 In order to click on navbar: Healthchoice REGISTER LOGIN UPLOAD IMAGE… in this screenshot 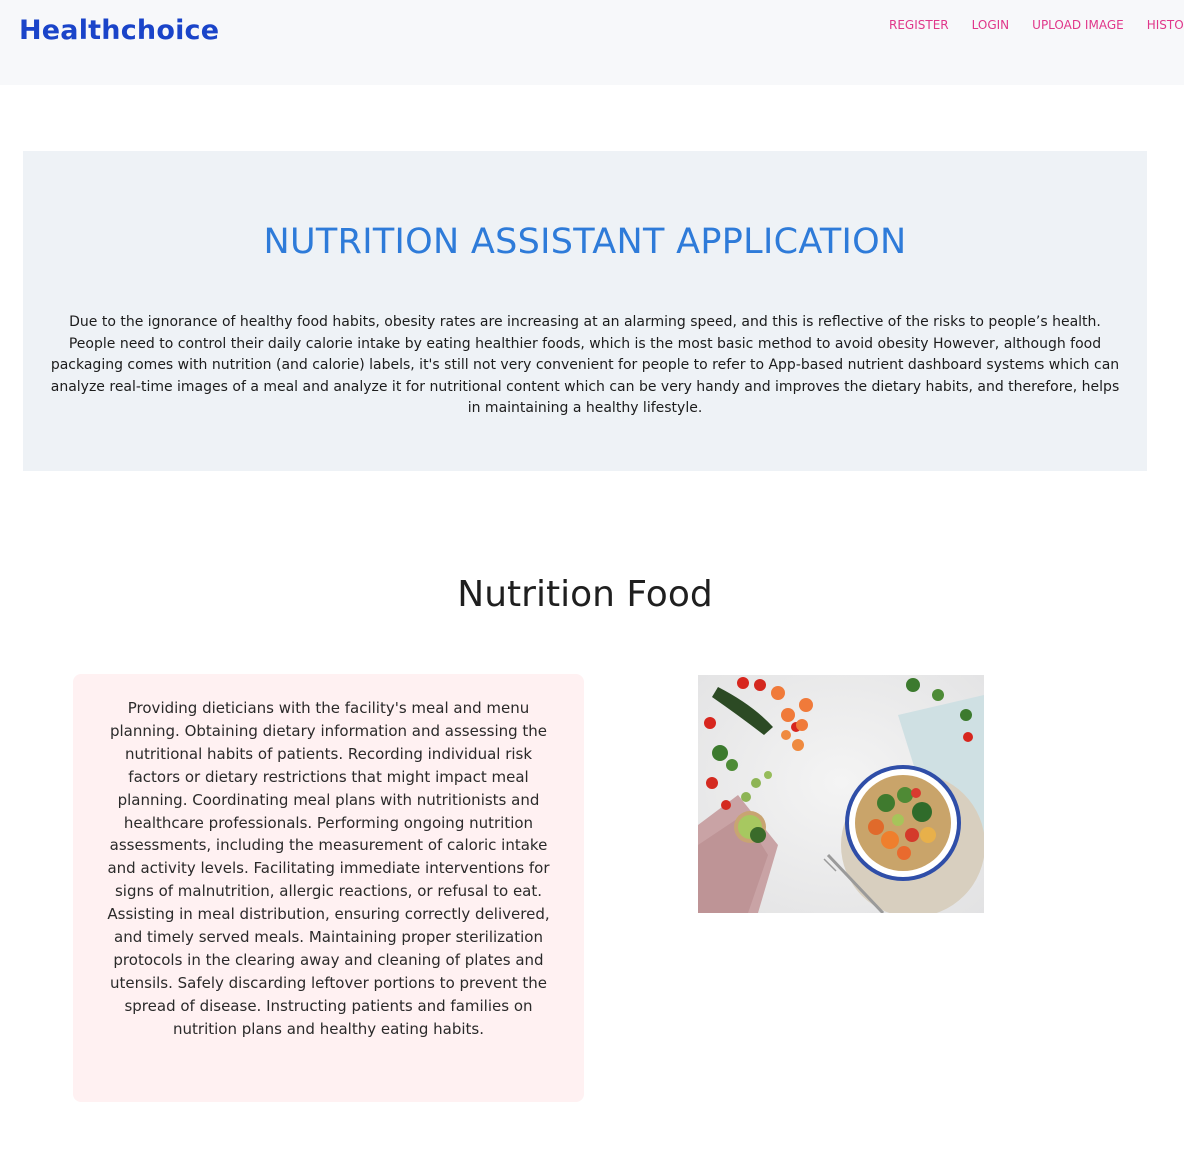, I will do `click(592, 42)`.